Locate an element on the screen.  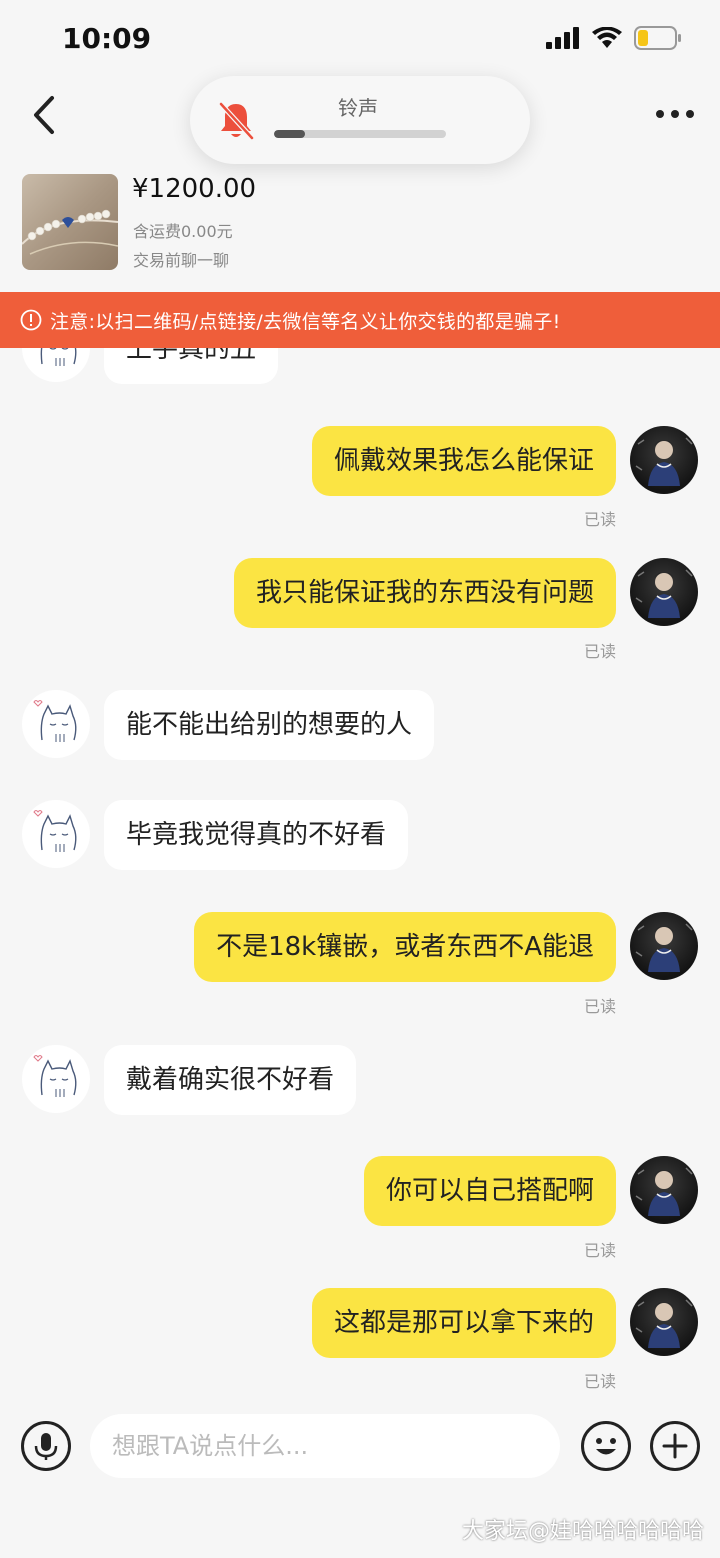
product-price: ¥1200.00 is located at coordinates (194, 189).